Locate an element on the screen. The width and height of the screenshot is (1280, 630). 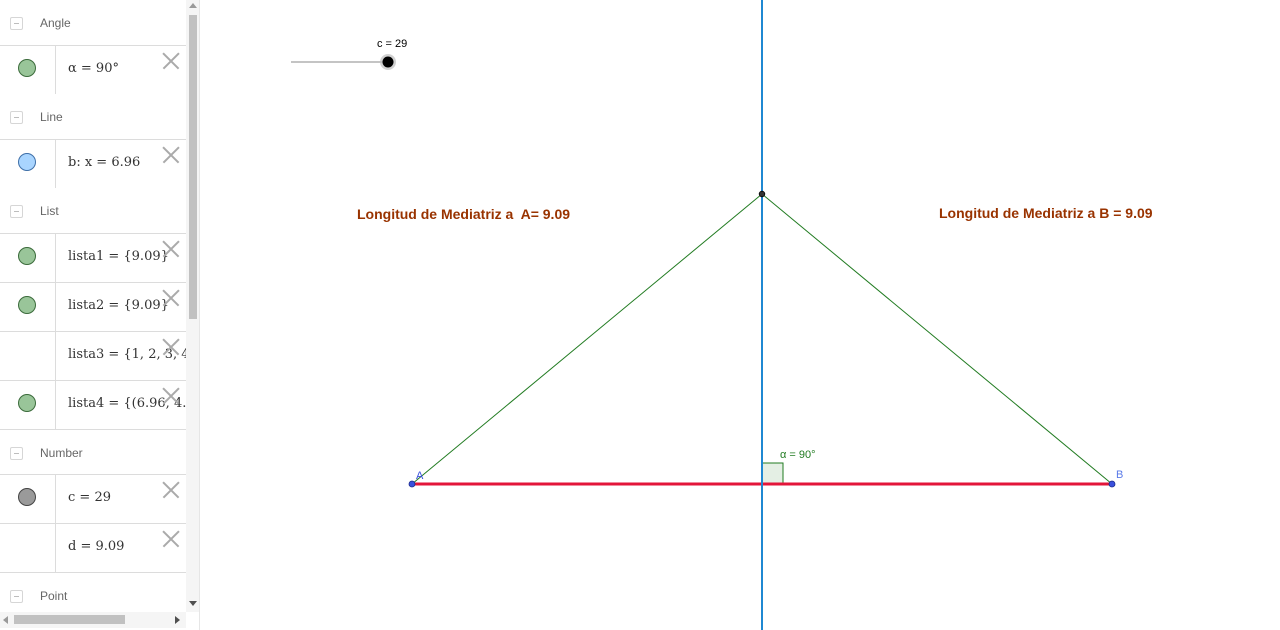
algebra-item-lista2: lista2 = {9.09} is located at coordinates (93, 306).